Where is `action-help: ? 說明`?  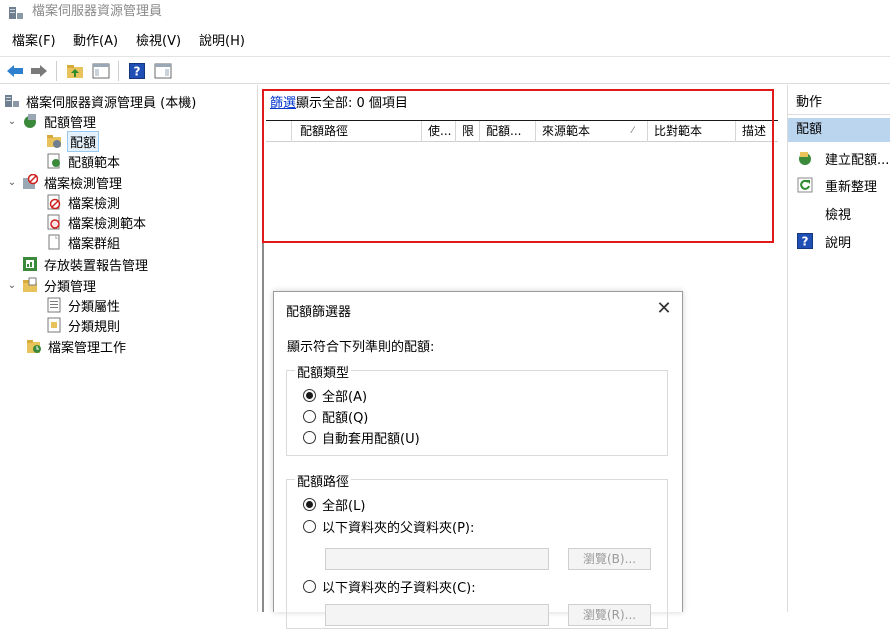 action-help: ? 說明 is located at coordinates (839, 241).